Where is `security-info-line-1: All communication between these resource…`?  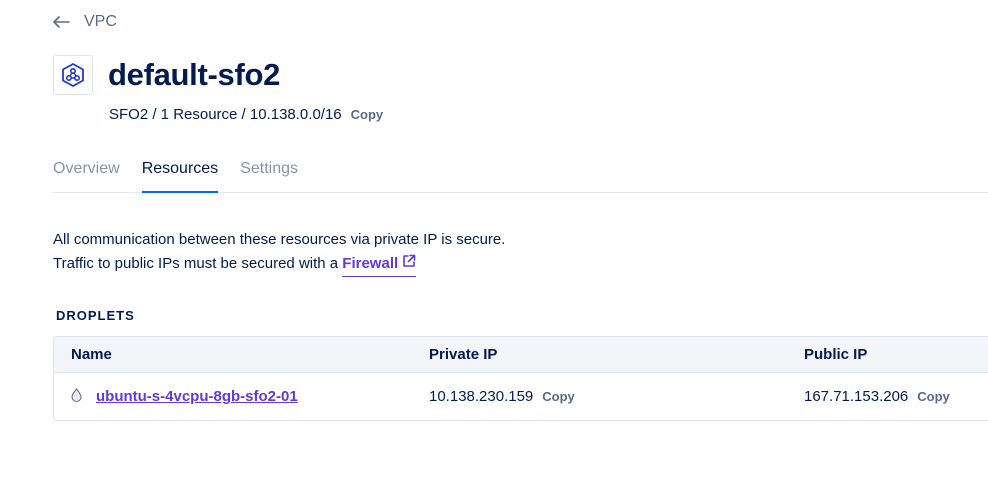
security-info-line-1: All communication between these resource… is located at coordinates (279, 239).